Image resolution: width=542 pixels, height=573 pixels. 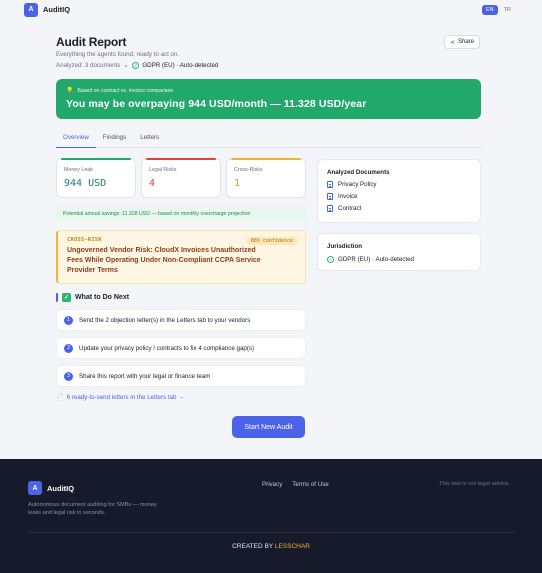 What do you see at coordinates (466, 42) in the screenshot?
I see `share-label: Share` at bounding box center [466, 42].